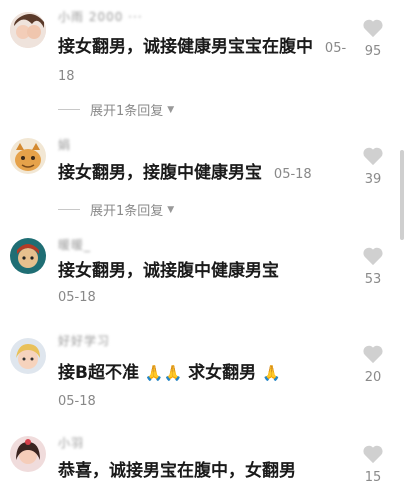 The width and height of the screenshot is (404, 486). I want to click on username: 好好学习, so click(84, 340).